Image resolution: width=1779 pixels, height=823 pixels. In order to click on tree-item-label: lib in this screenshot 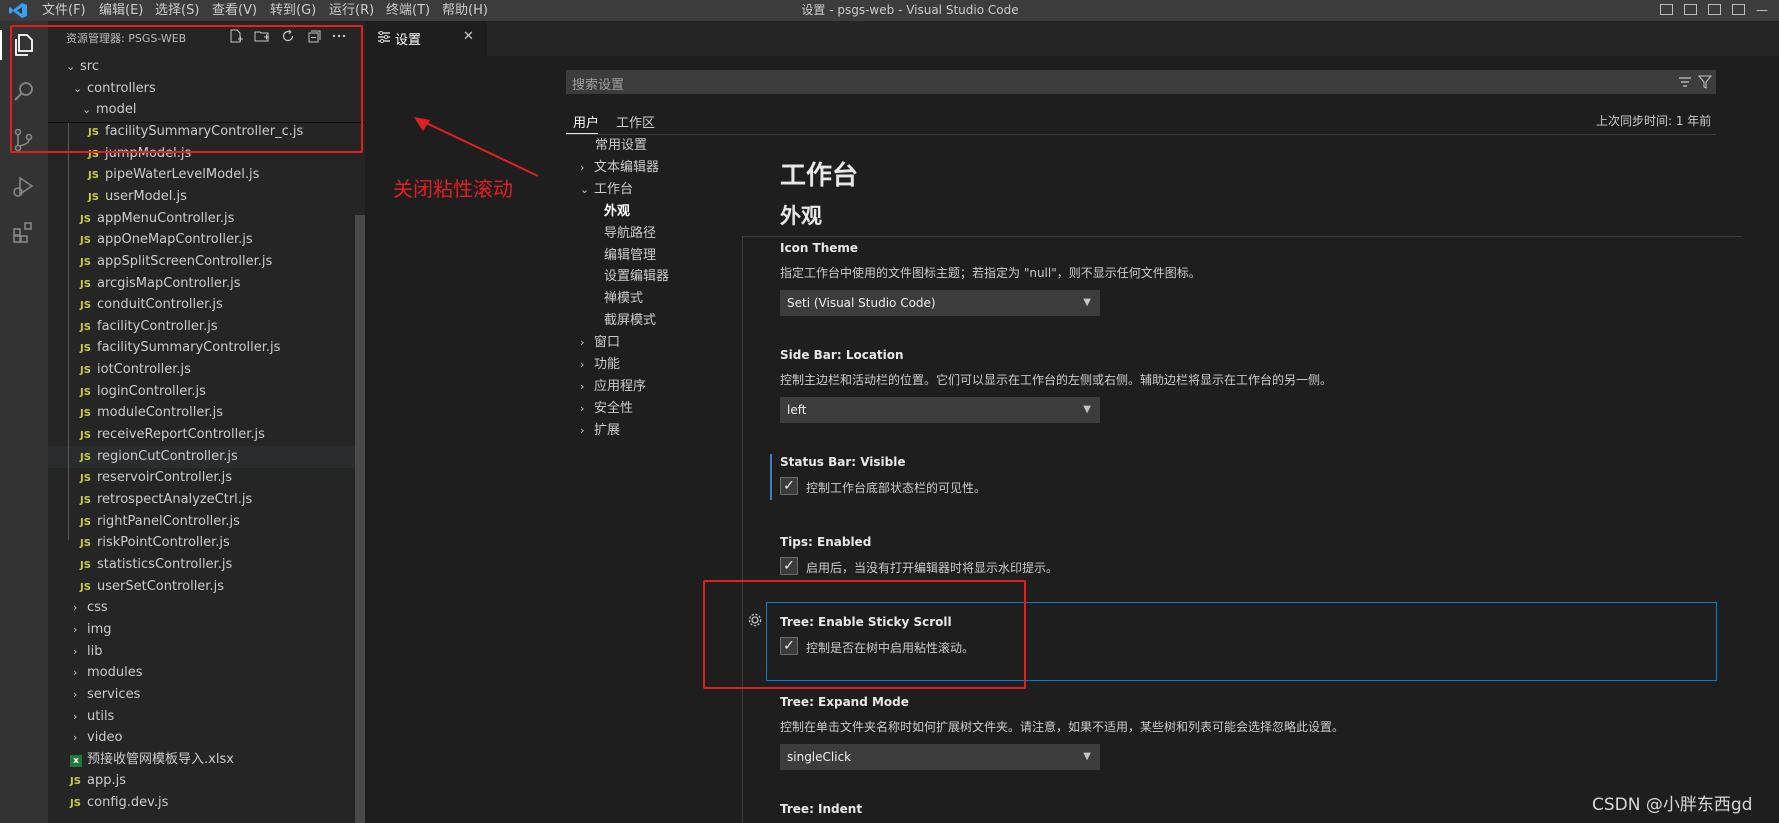, I will do `click(95, 651)`.